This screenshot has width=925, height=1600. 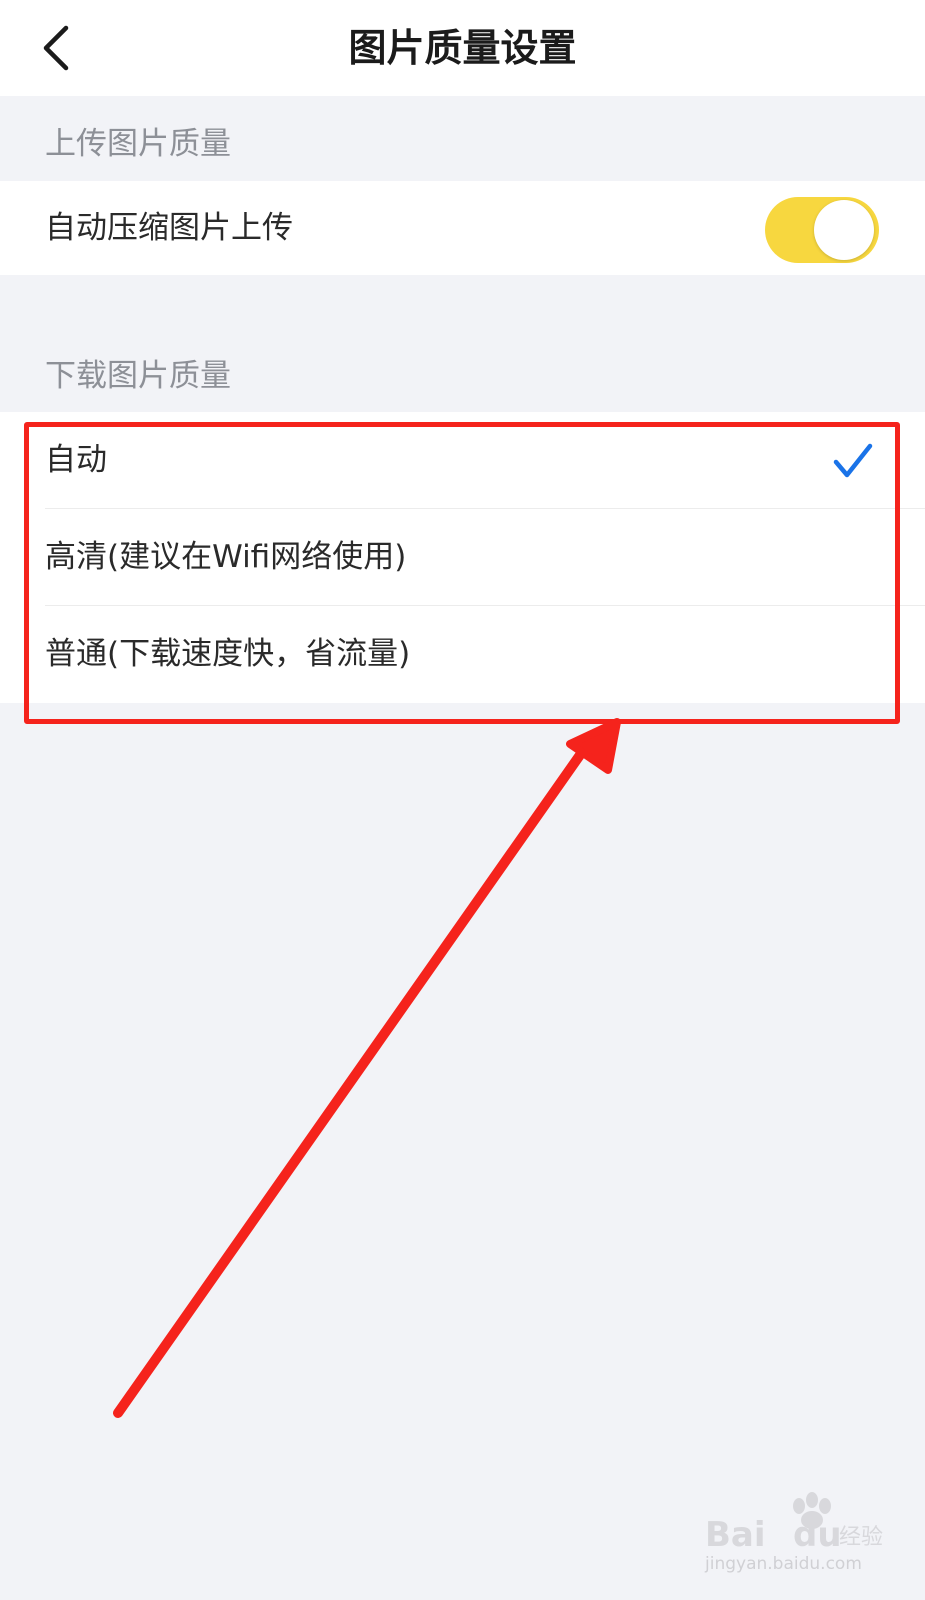 What do you see at coordinates (861, 1537) in the screenshot?
I see `svg-text: 经验` at bounding box center [861, 1537].